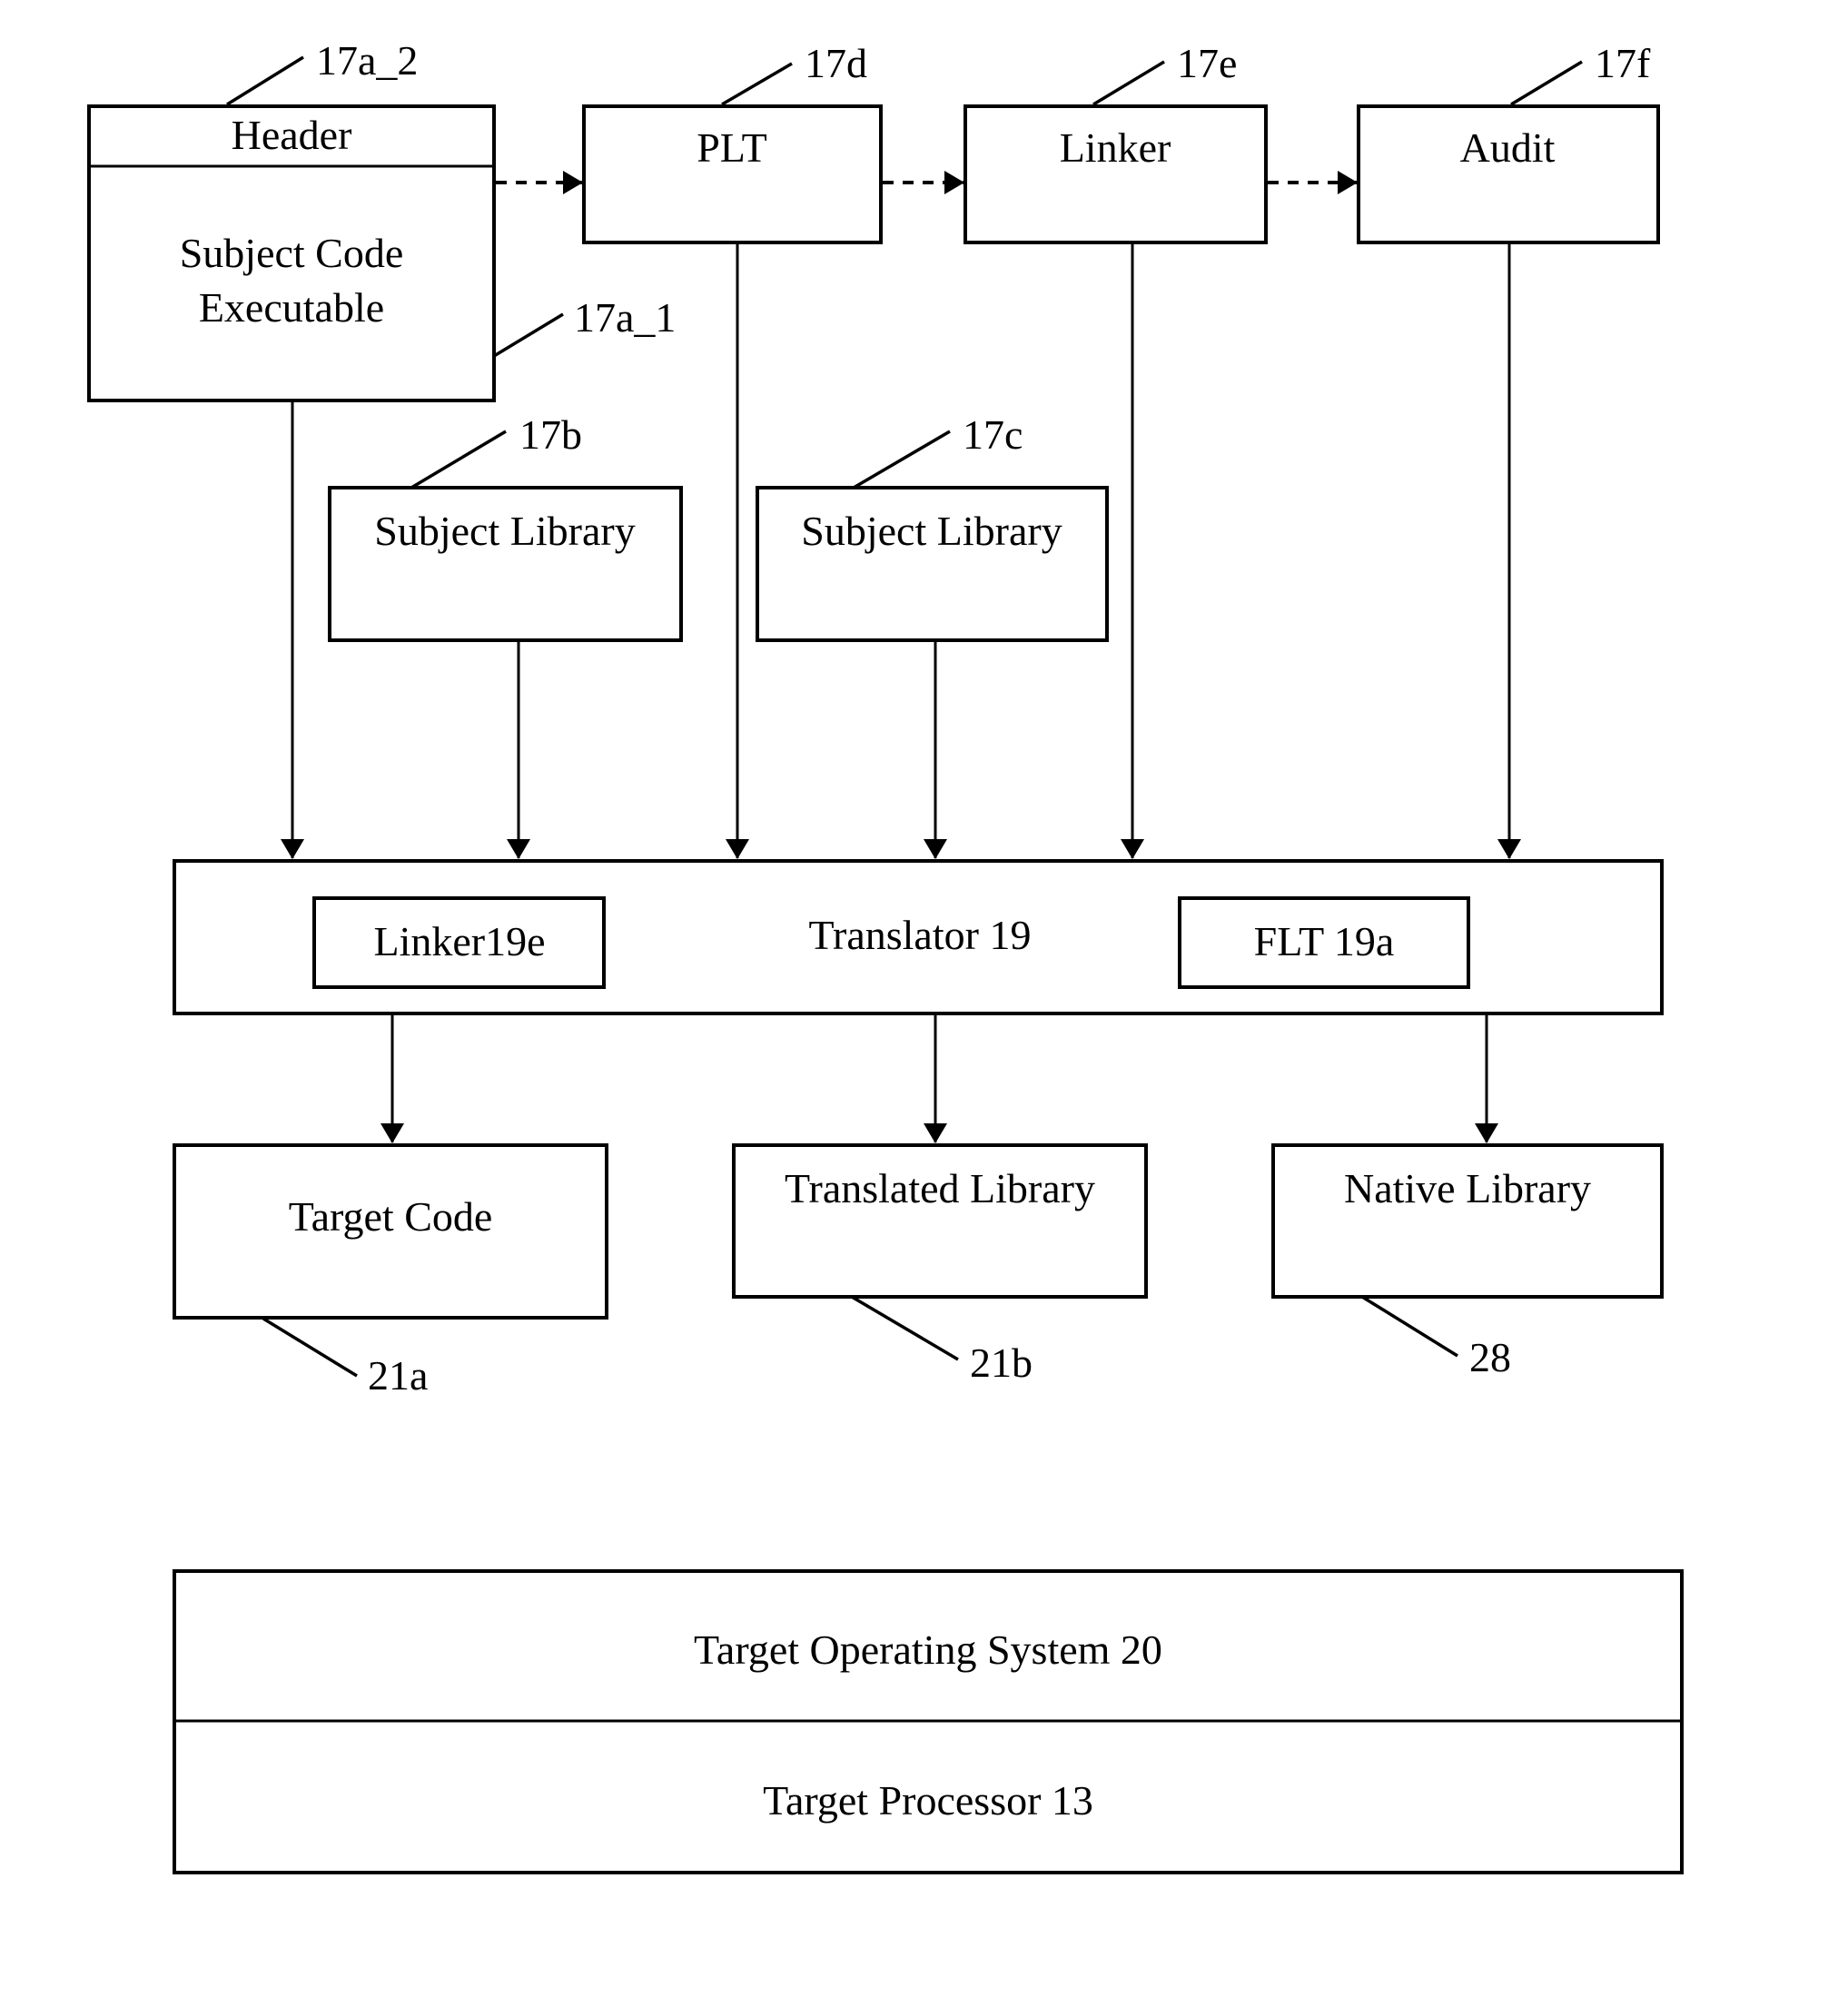 The image size is (1848, 1997). I want to click on ref-label-17f: 17f, so click(1623, 63).